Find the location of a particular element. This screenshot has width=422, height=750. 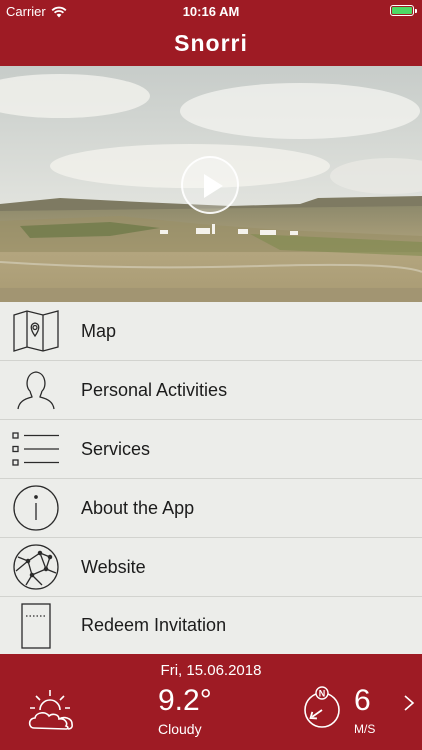

weather-date: Fri, 15.06.2018 is located at coordinates (211, 670).